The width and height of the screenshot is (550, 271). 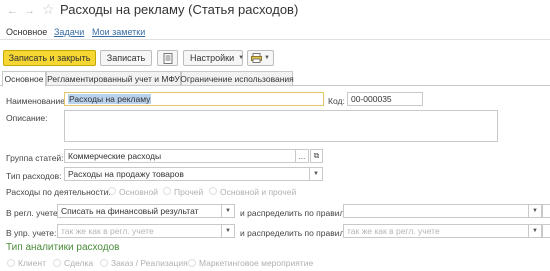 I want to click on distribute2-rule-input: так же как в регл. учете, so click(x=436, y=231).